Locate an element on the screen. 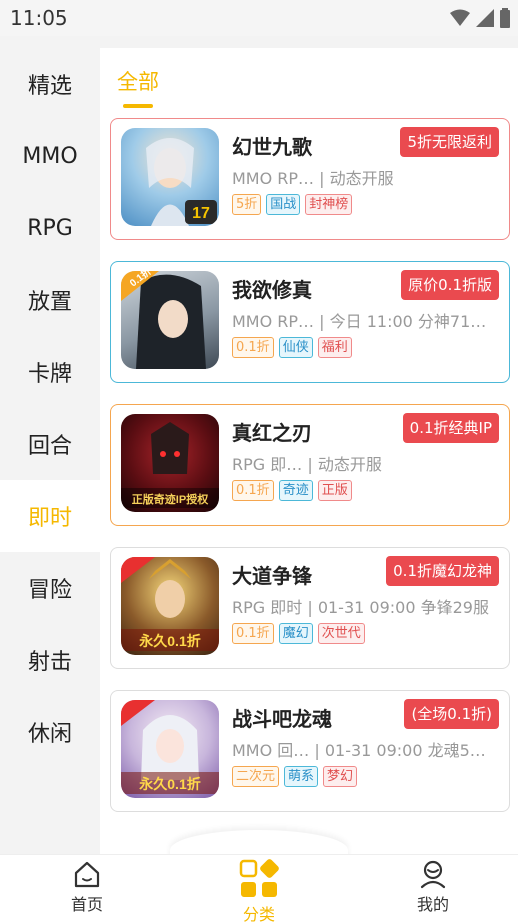 The image size is (518, 922). sidebar-item-label: 即时 is located at coordinates (49, 518).